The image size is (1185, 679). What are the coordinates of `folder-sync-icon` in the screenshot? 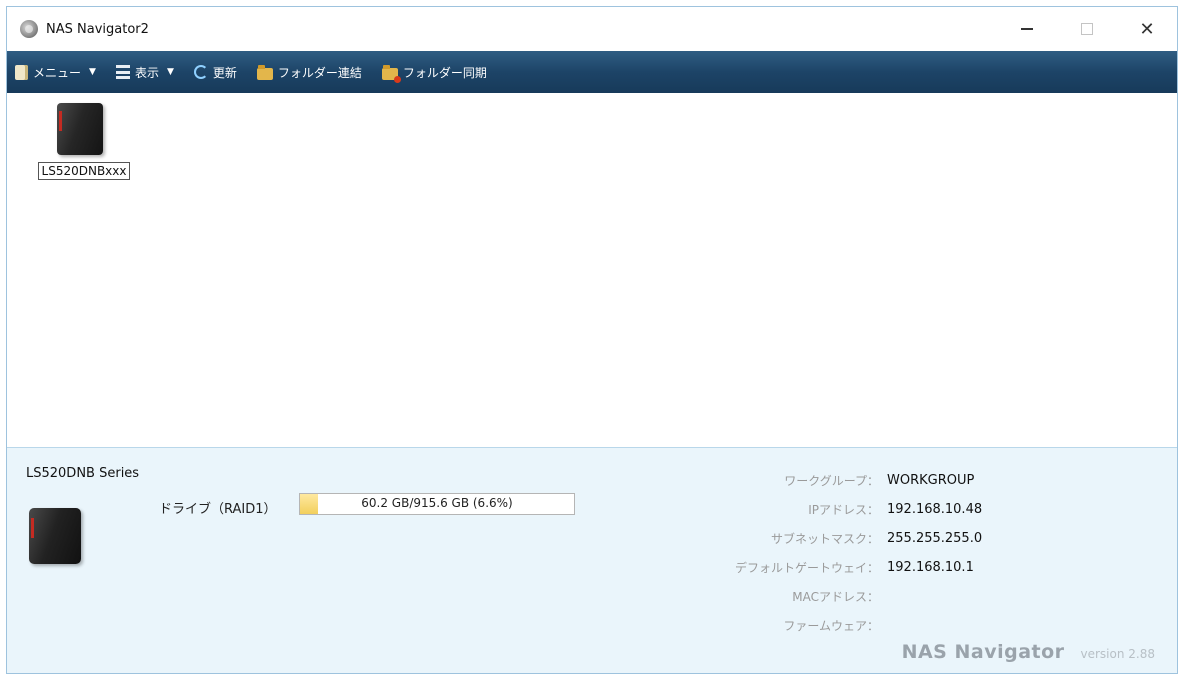 It's located at (391, 73).